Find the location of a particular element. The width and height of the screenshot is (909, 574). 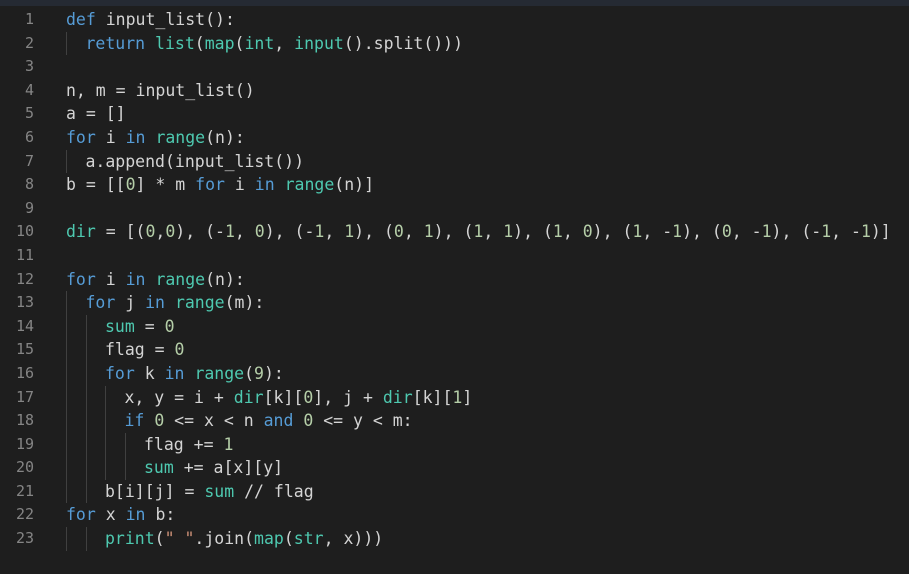

code-token-identifier: a.append(input_list()) is located at coordinates (195, 161).